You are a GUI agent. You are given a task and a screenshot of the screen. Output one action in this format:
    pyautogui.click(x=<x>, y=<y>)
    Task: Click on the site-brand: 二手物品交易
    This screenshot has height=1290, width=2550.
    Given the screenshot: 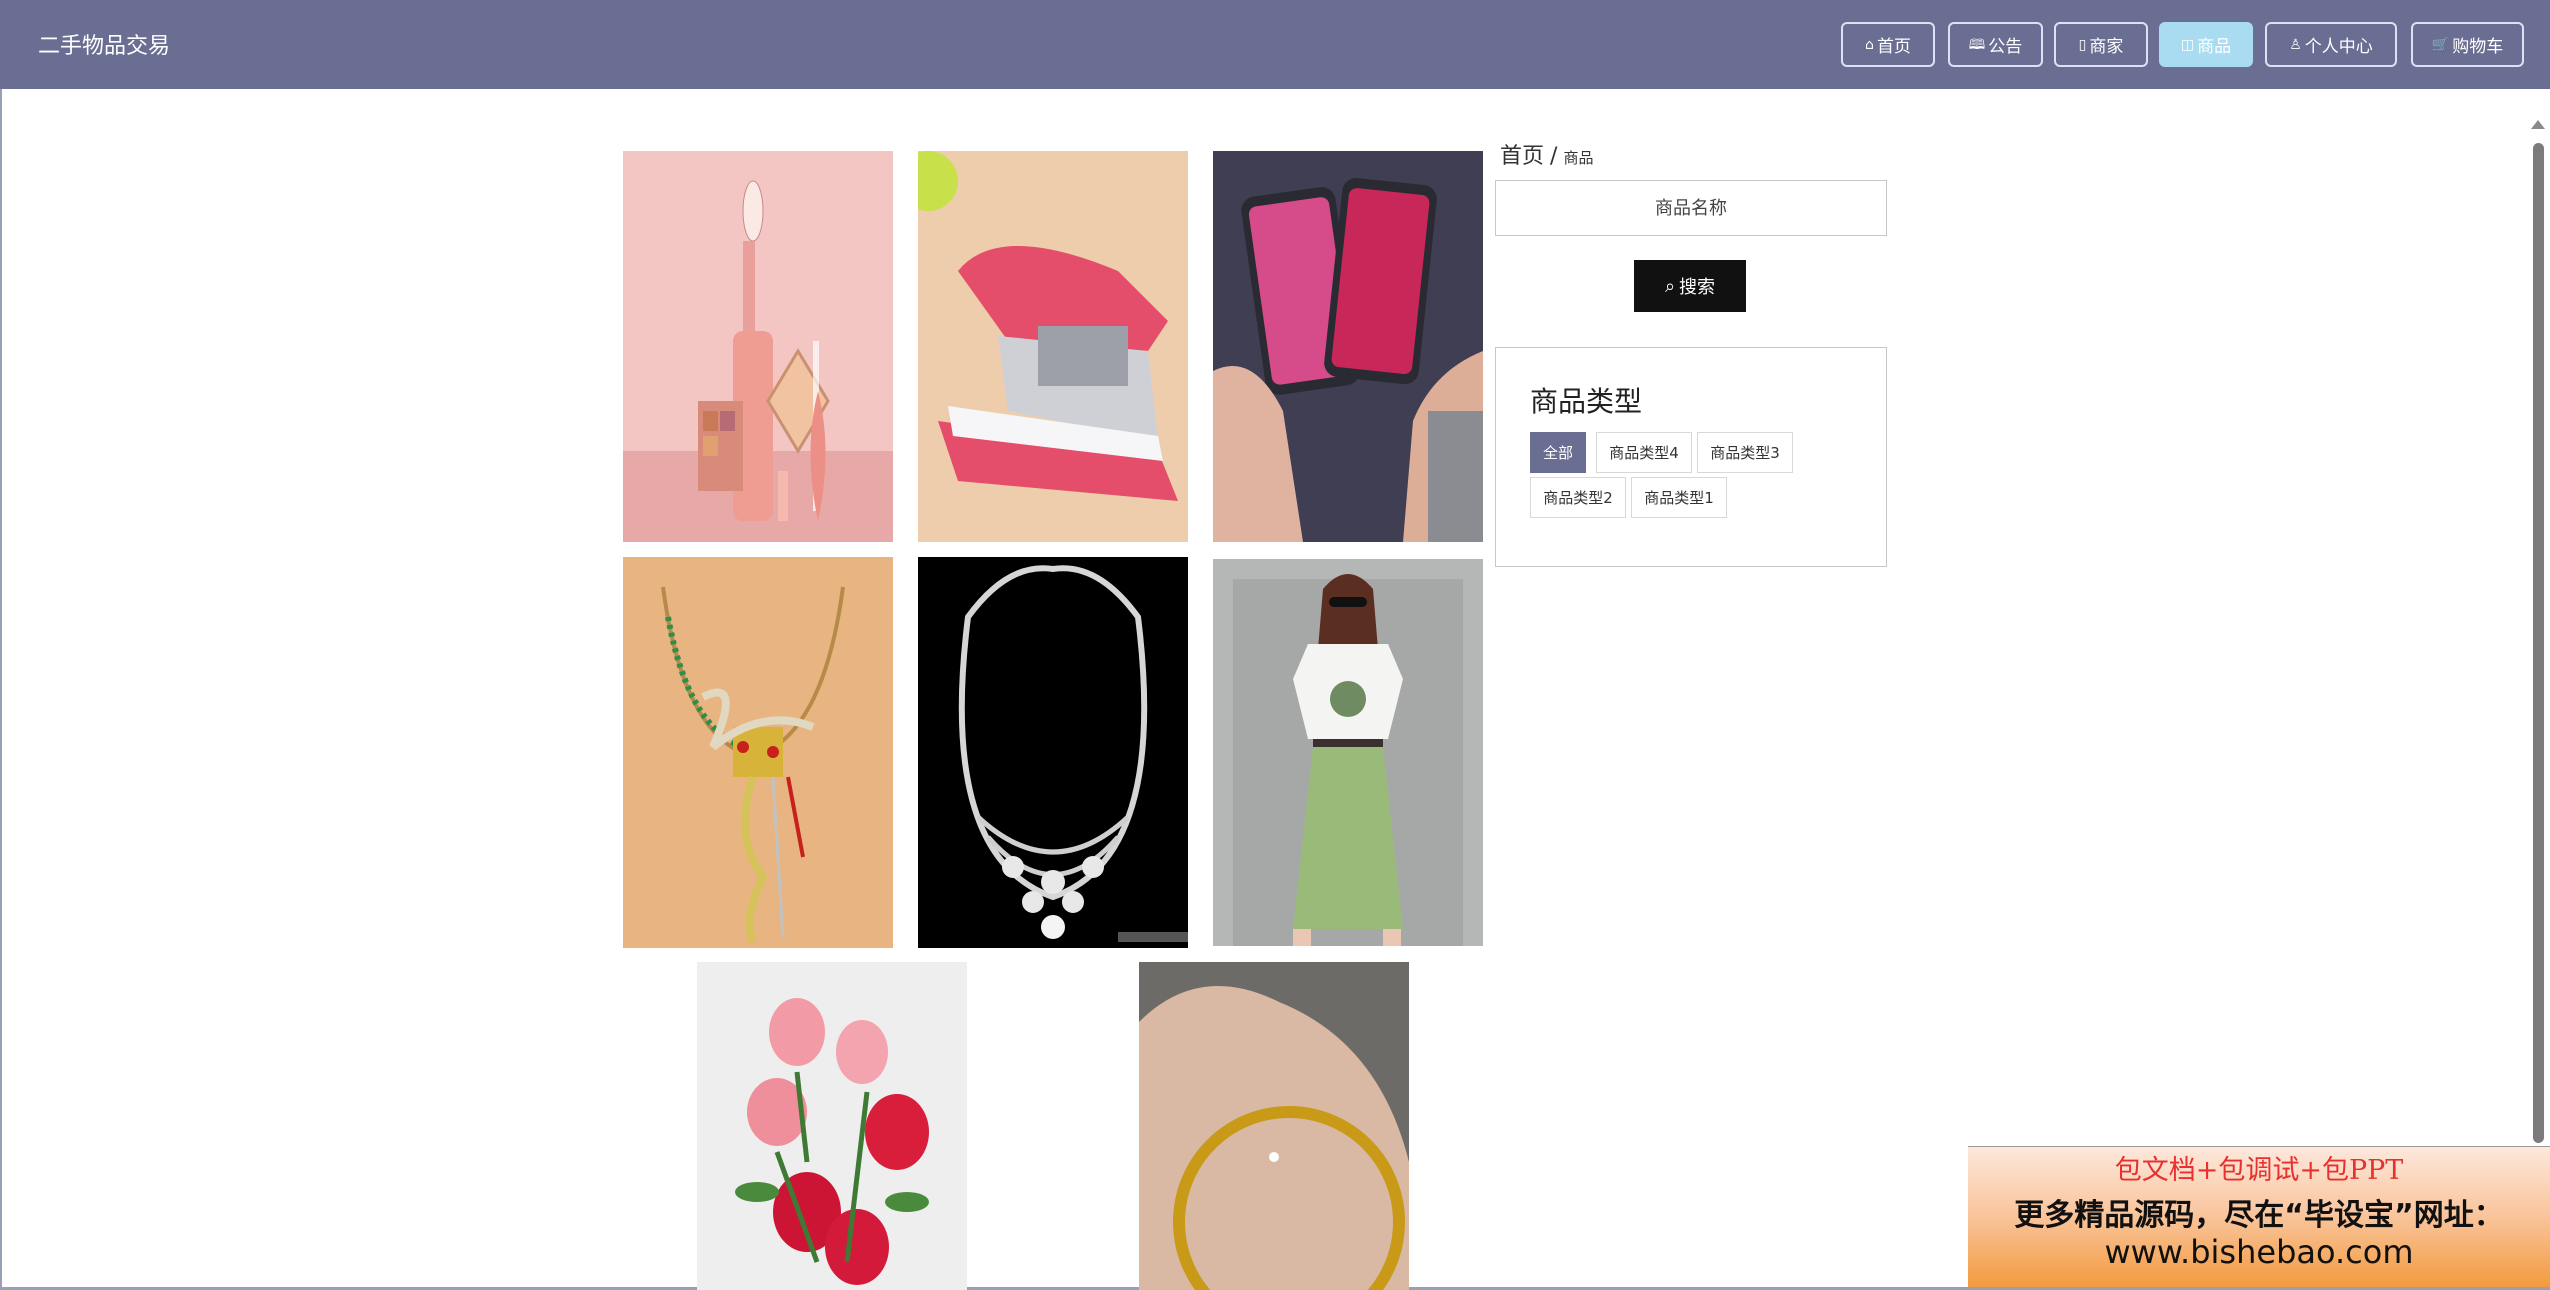 What is the action you would take?
    pyautogui.click(x=104, y=44)
    